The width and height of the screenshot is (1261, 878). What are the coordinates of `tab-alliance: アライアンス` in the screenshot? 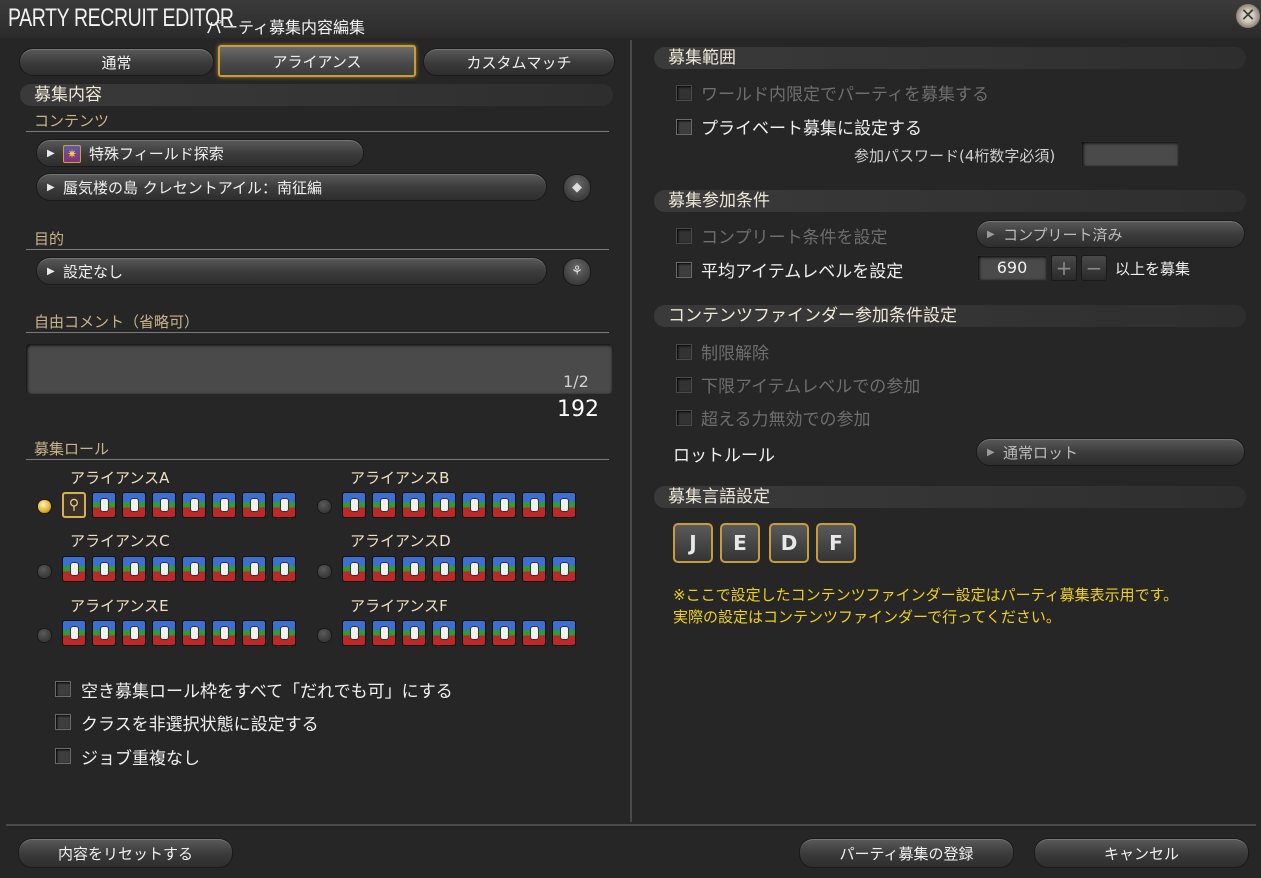 It's located at (317, 61).